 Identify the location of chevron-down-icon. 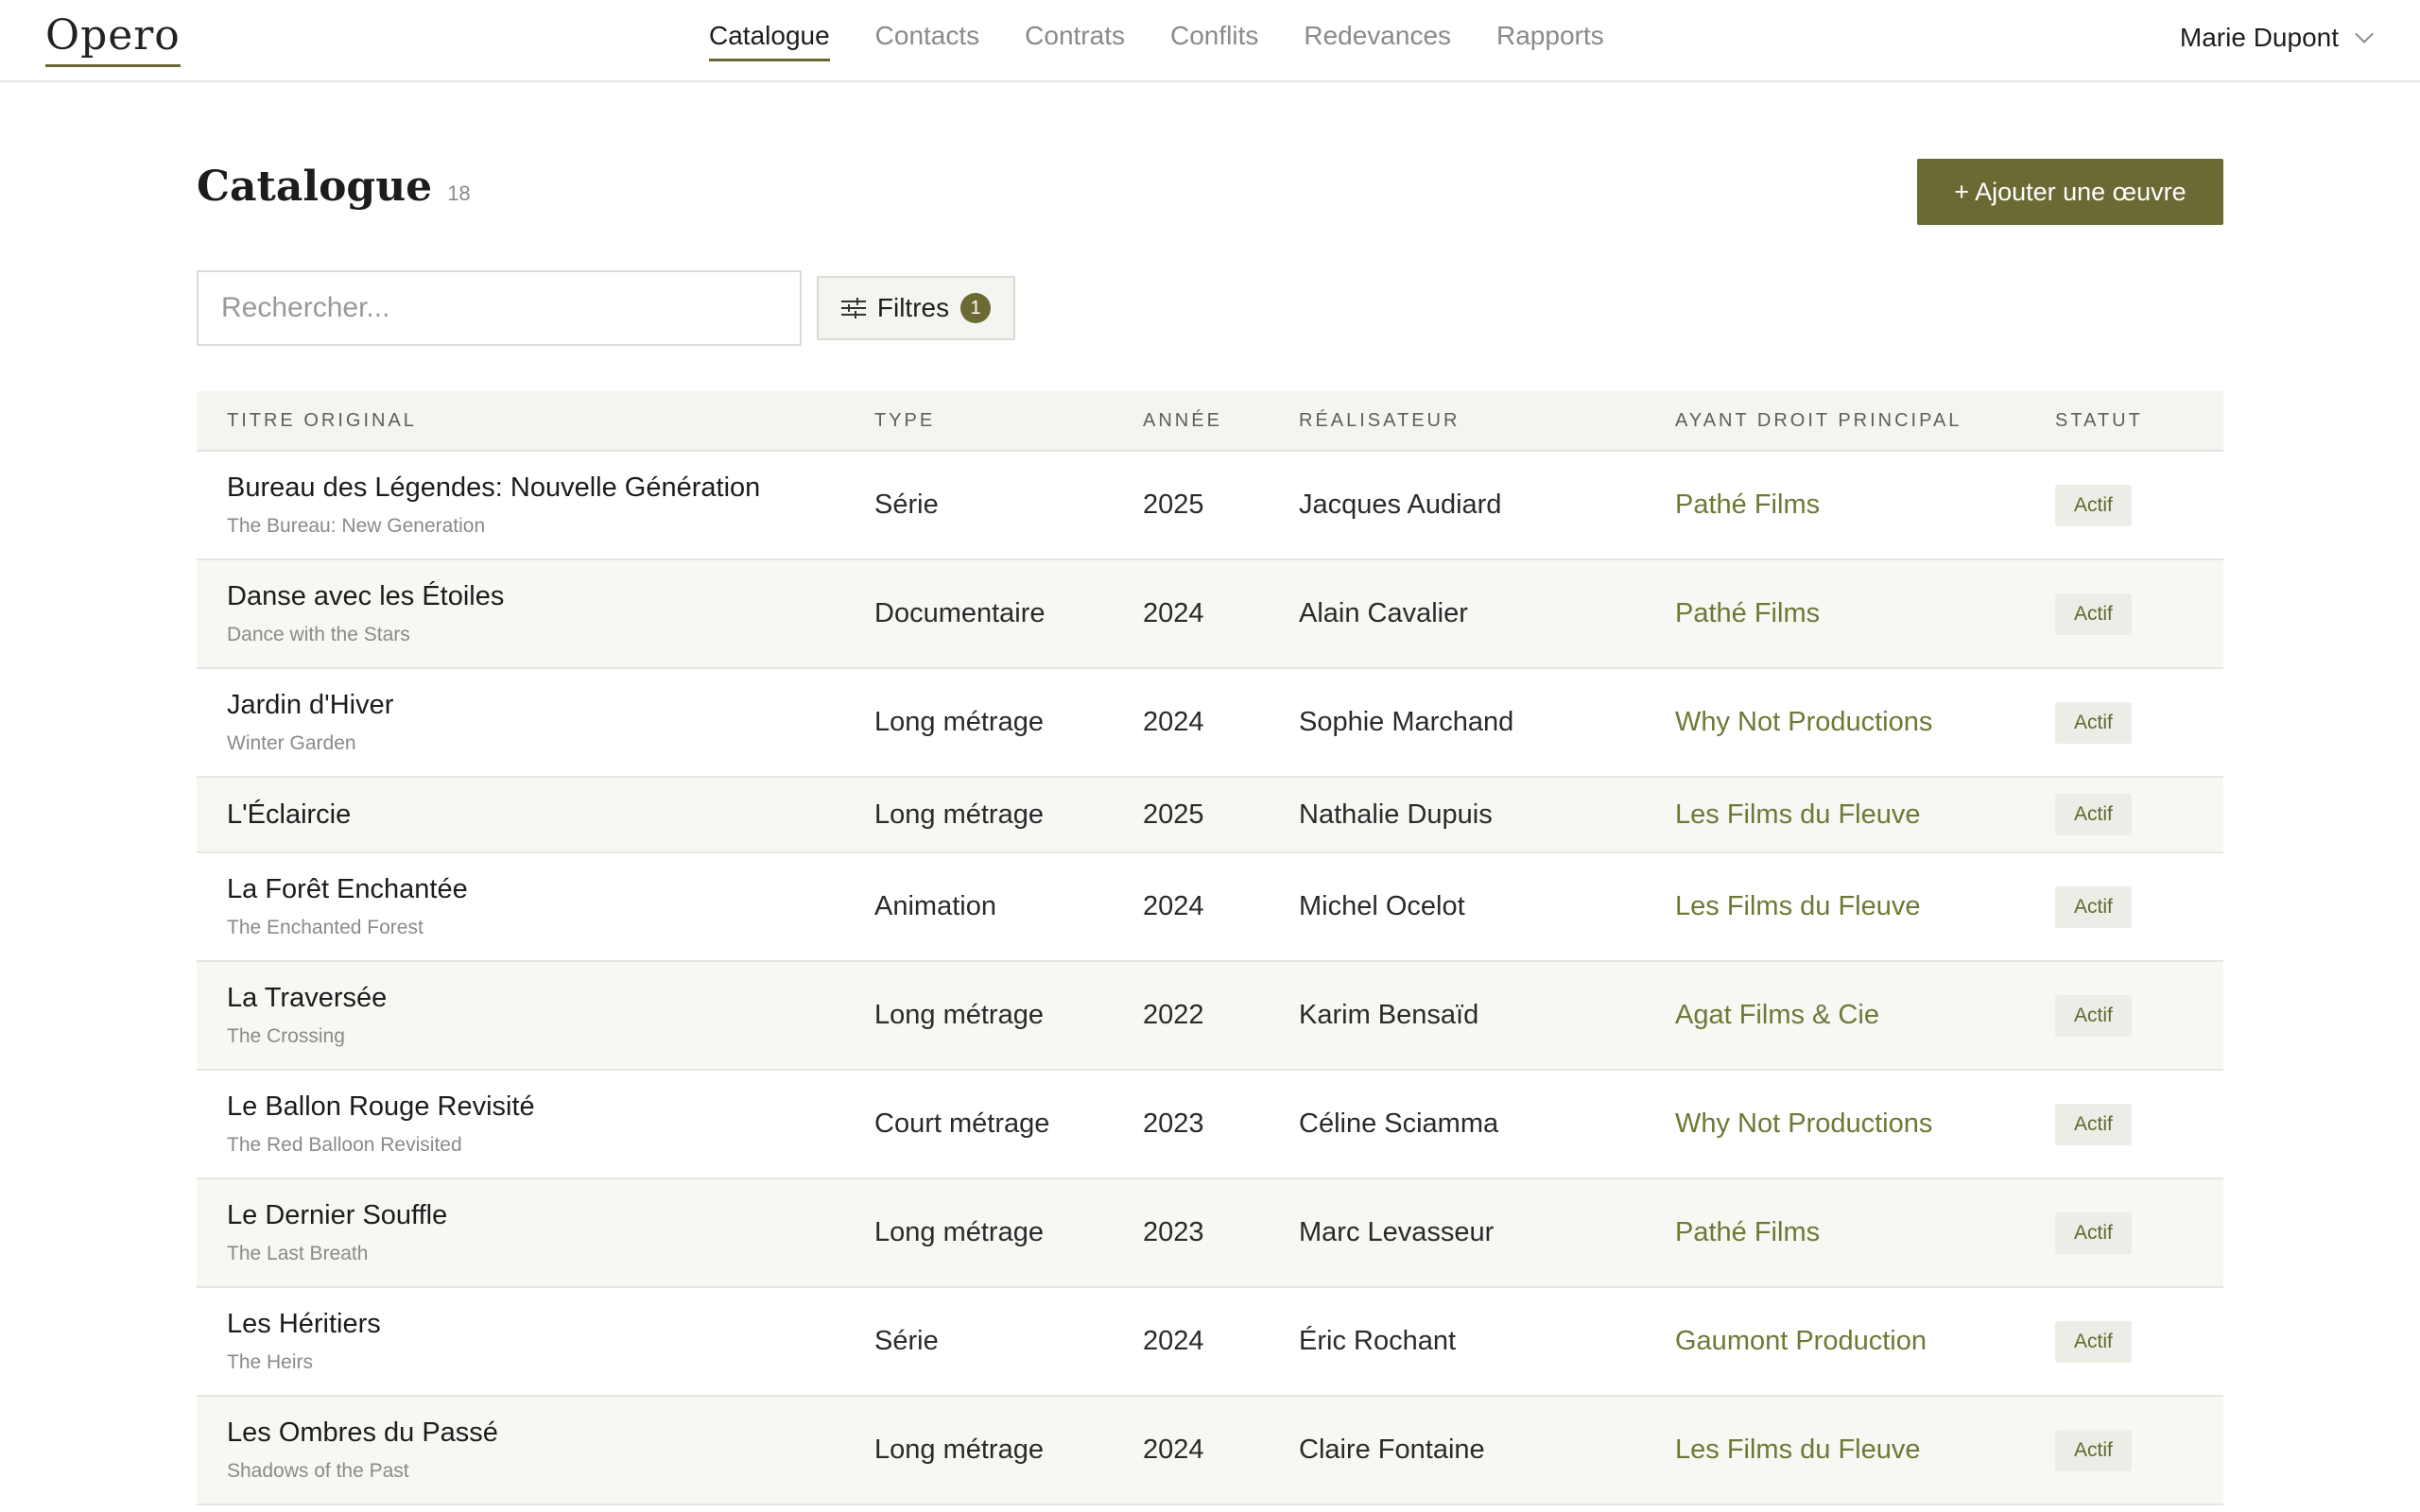
(2364, 34).